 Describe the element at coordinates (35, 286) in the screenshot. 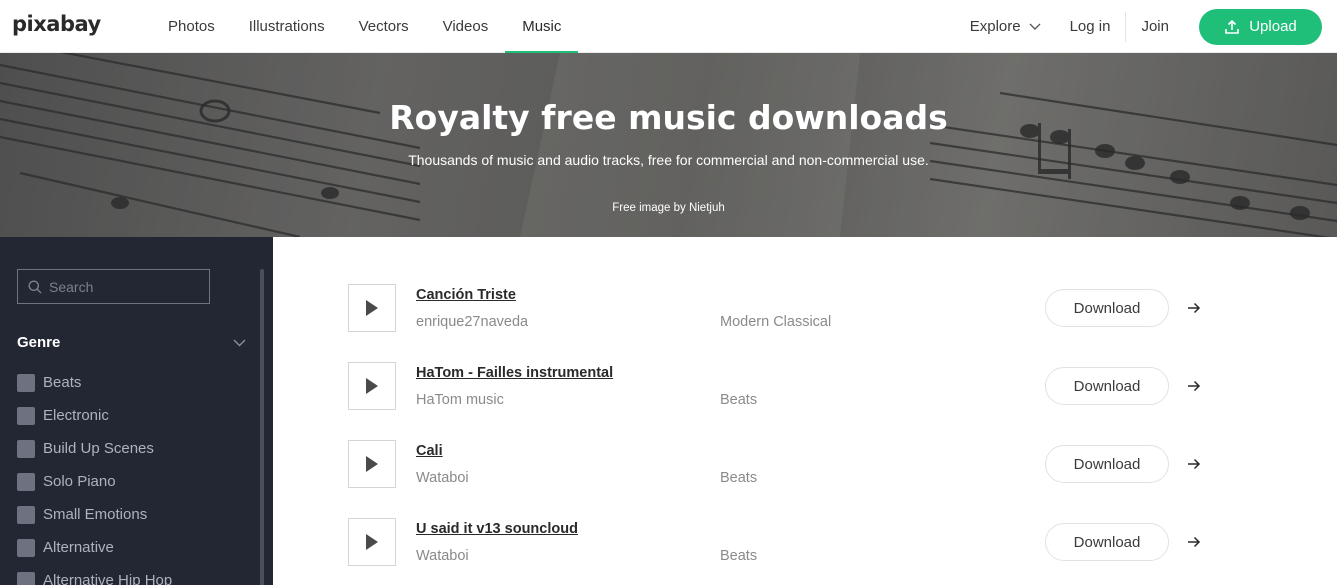

I see `search-icon` at that location.